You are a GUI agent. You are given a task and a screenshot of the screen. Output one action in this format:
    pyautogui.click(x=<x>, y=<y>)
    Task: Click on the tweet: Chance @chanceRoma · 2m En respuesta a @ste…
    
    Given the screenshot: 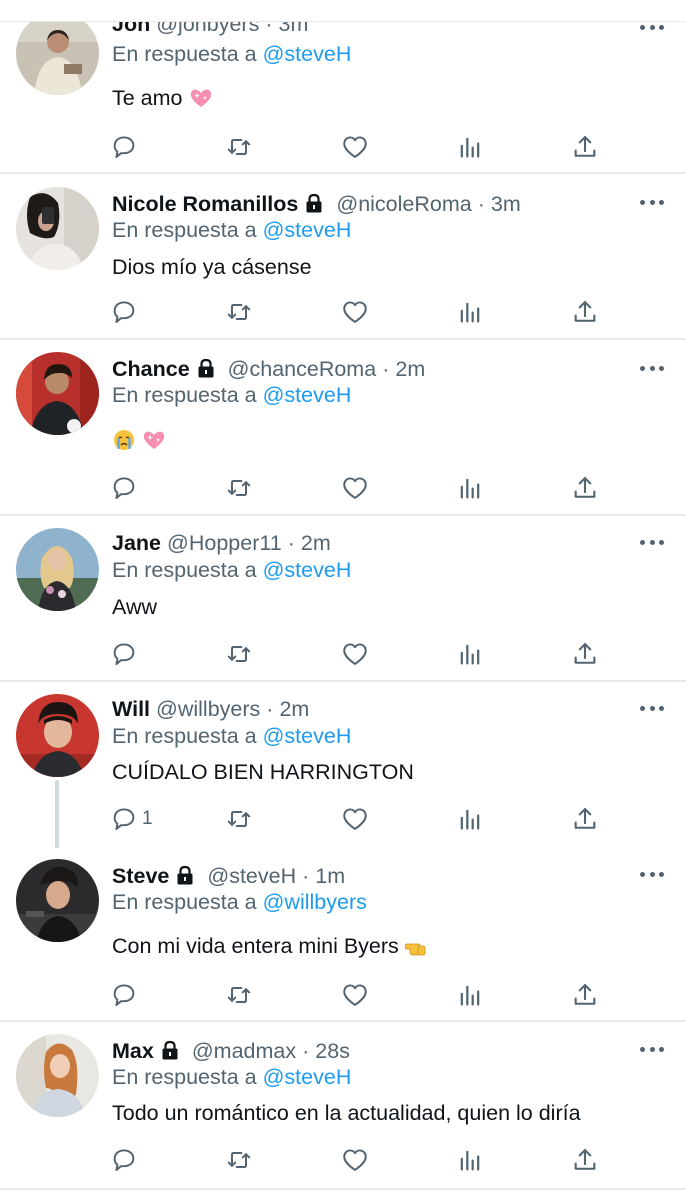 What is the action you would take?
    pyautogui.click(x=343, y=428)
    